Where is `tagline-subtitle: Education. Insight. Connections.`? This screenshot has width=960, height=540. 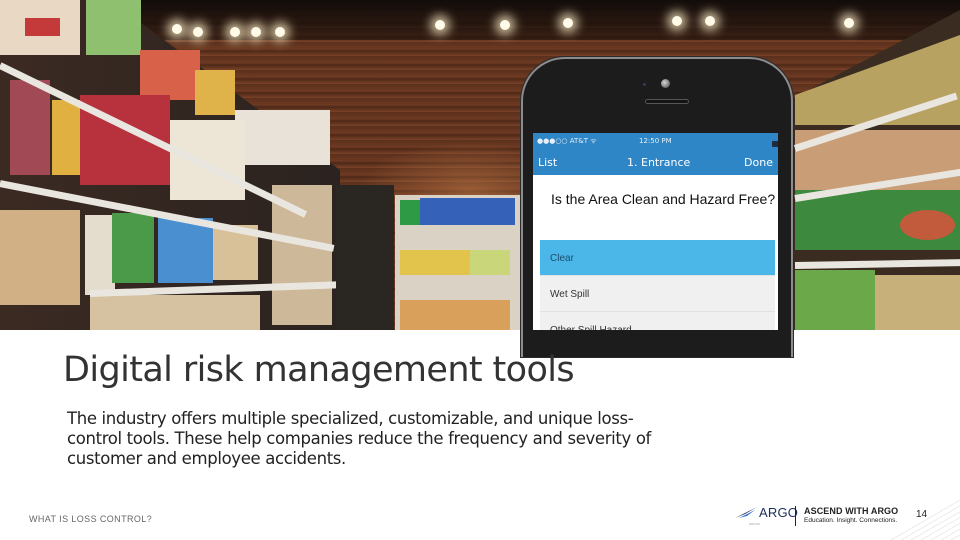
tagline-subtitle: Education. Insight. Connections. is located at coordinates (851, 520).